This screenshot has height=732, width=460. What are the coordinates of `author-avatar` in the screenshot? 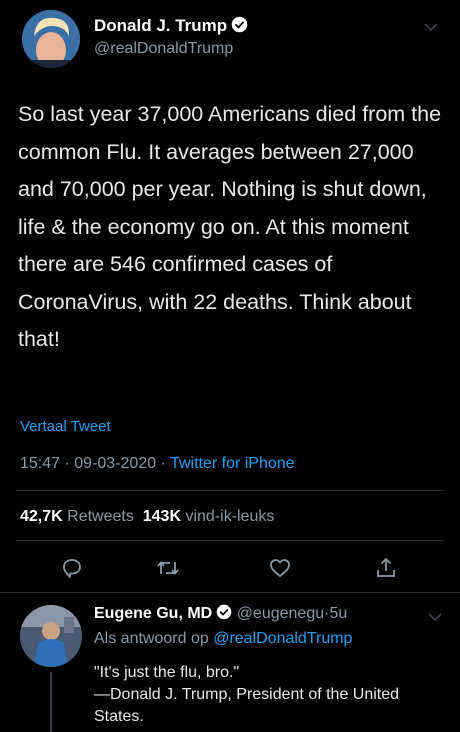 It's located at (51, 39).